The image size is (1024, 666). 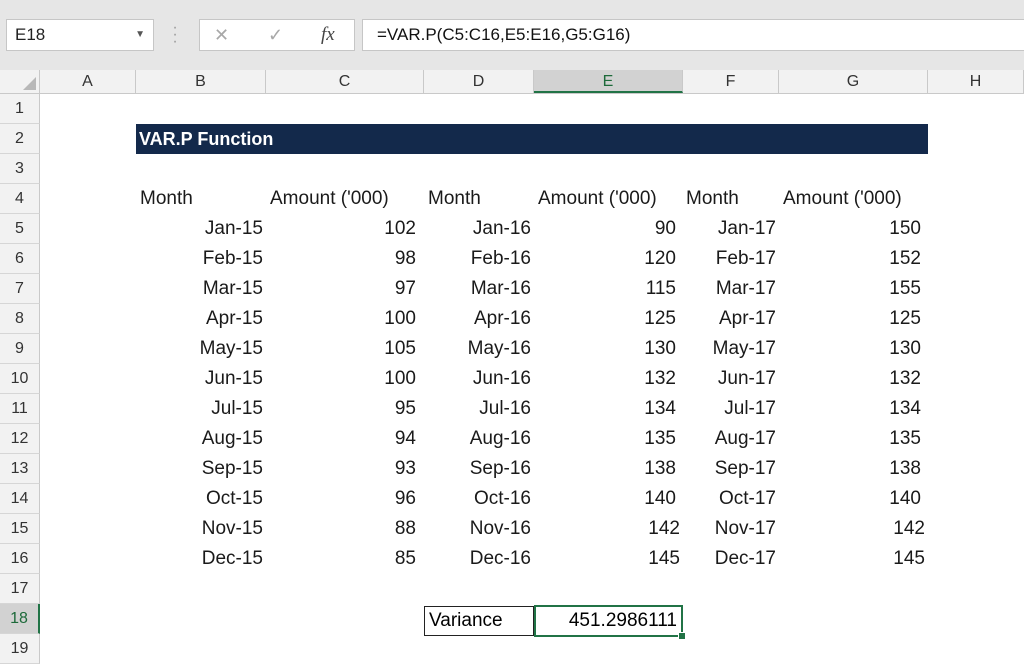 What do you see at coordinates (502, 229) in the screenshot?
I see `cell-month-2016: Jan-16` at bounding box center [502, 229].